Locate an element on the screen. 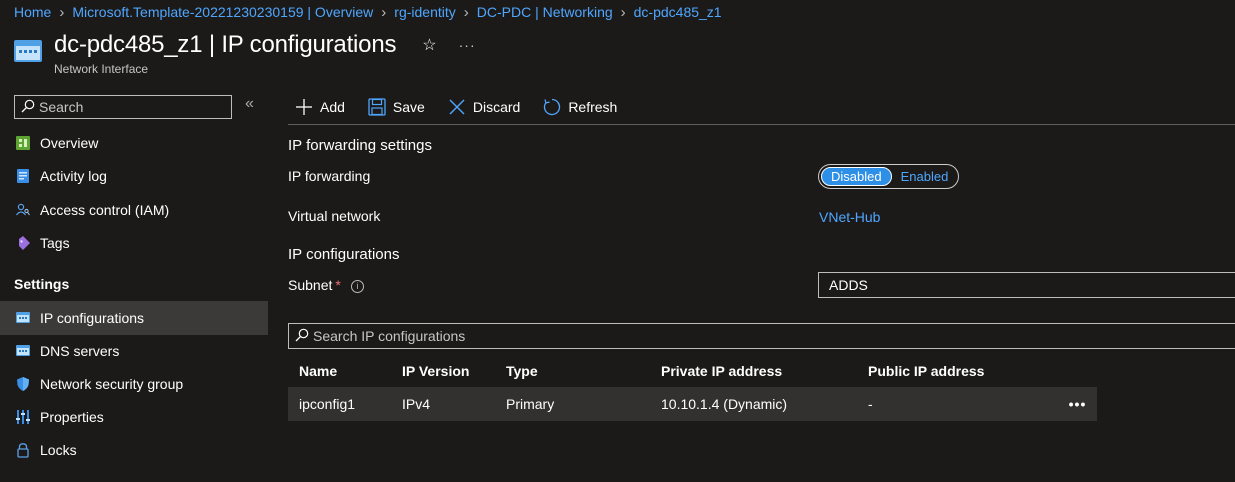  command-bar: Add Save Discard Refresh is located at coordinates (761, 107).